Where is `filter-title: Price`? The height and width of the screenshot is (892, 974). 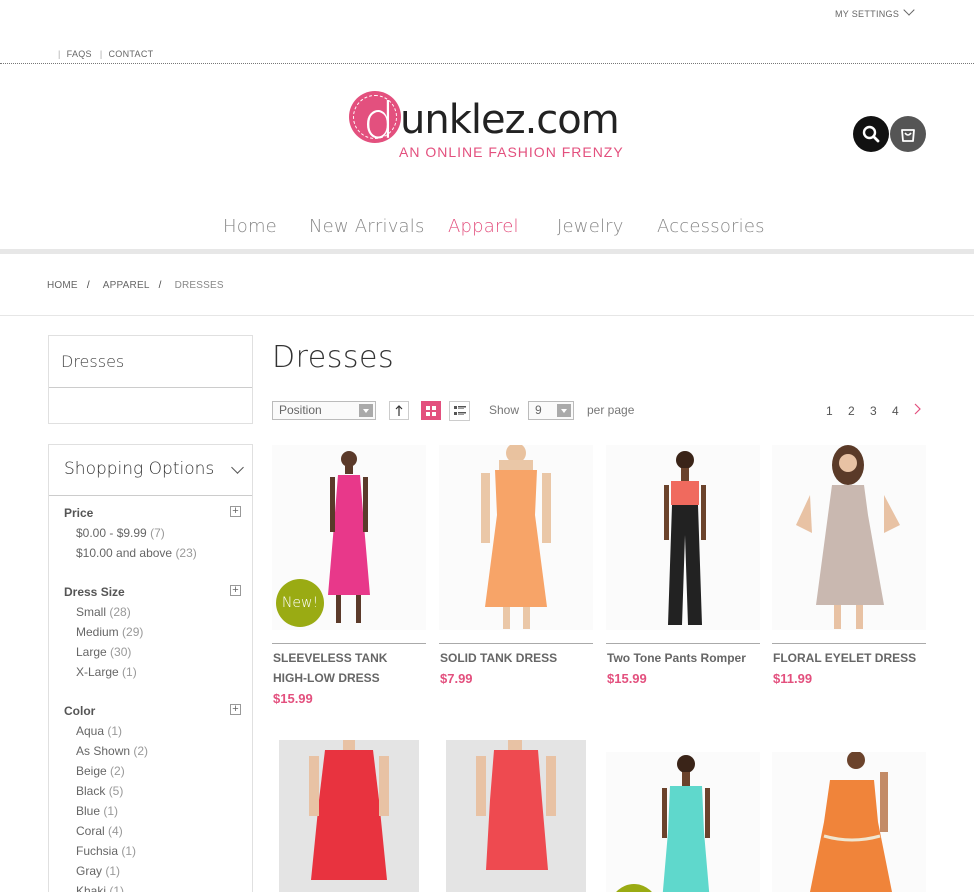
filter-title: Price is located at coordinates (79, 513).